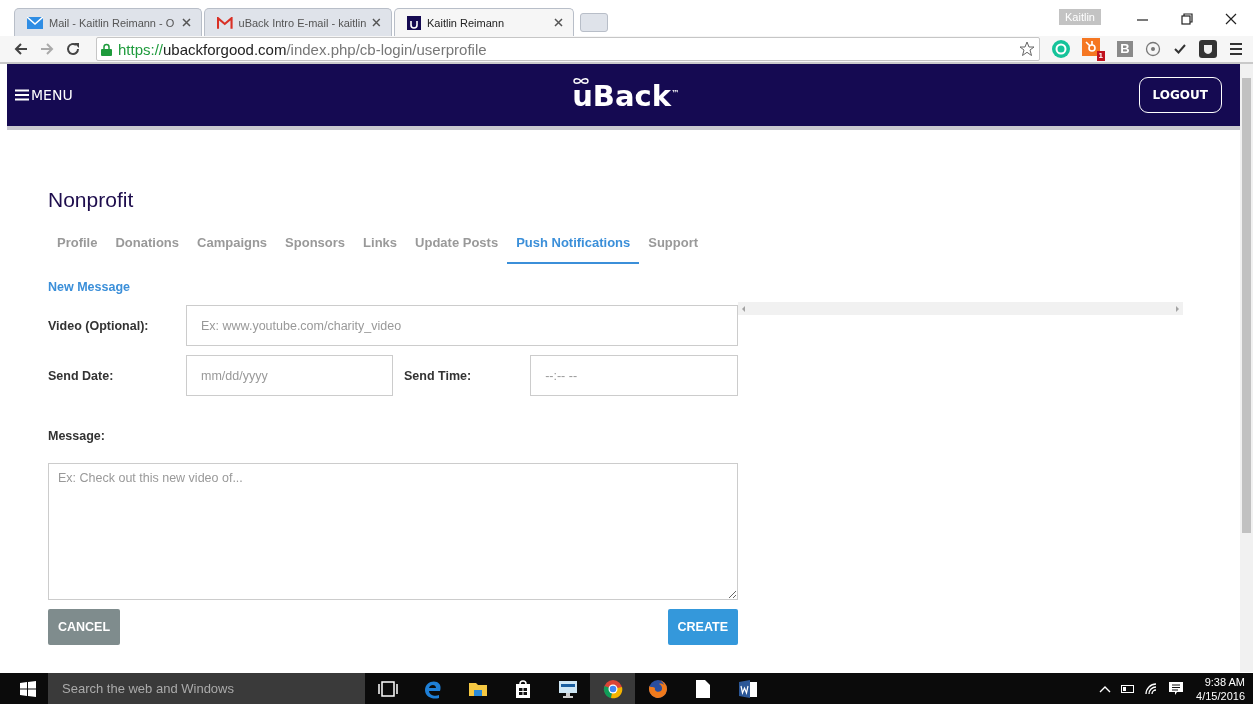  What do you see at coordinates (232, 249) in the screenshot?
I see `nav-tab: Campaigns` at bounding box center [232, 249].